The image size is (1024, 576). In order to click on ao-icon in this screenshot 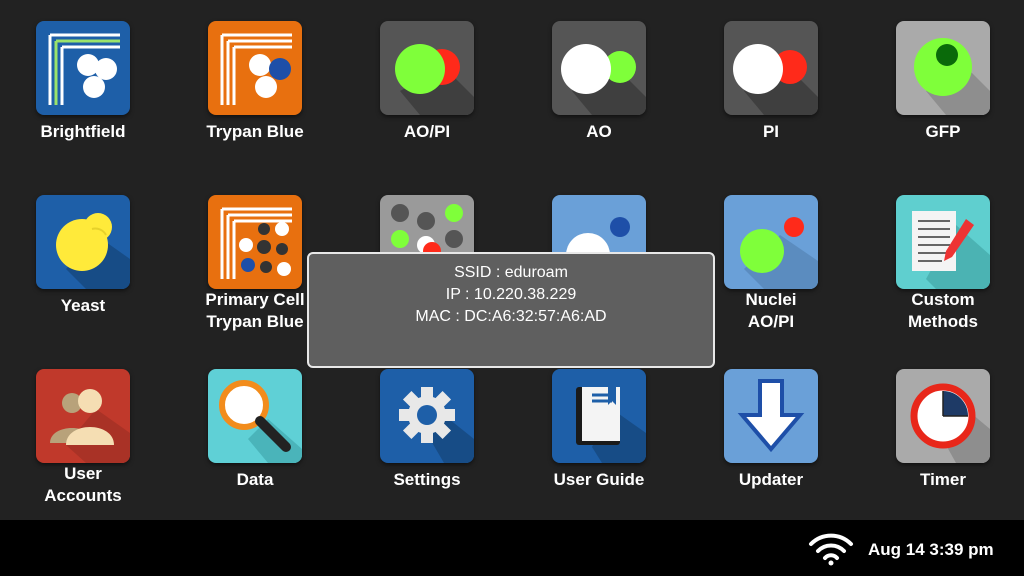, I will do `click(599, 68)`.